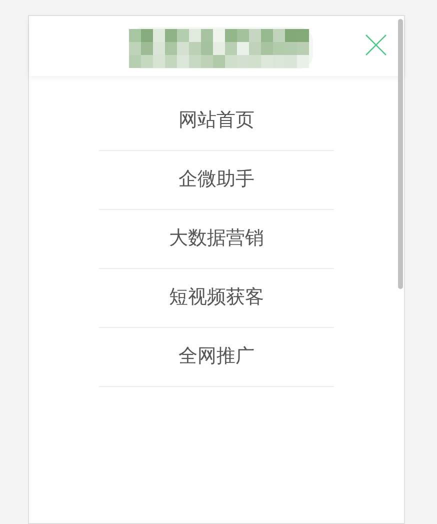 This screenshot has height=524, width=437. I want to click on close-button, so click(376, 45).